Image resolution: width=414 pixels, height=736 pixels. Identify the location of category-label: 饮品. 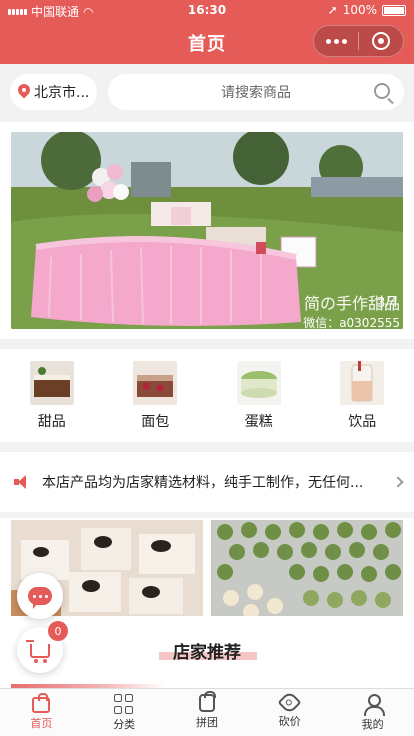
(362, 422).